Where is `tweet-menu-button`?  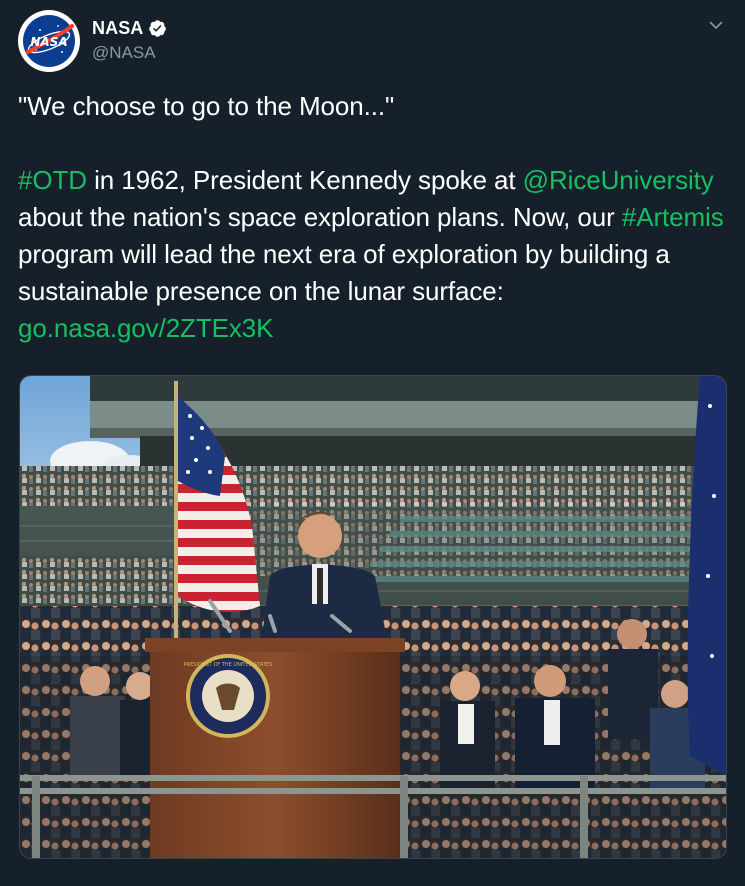 tweet-menu-button is located at coordinates (716, 25).